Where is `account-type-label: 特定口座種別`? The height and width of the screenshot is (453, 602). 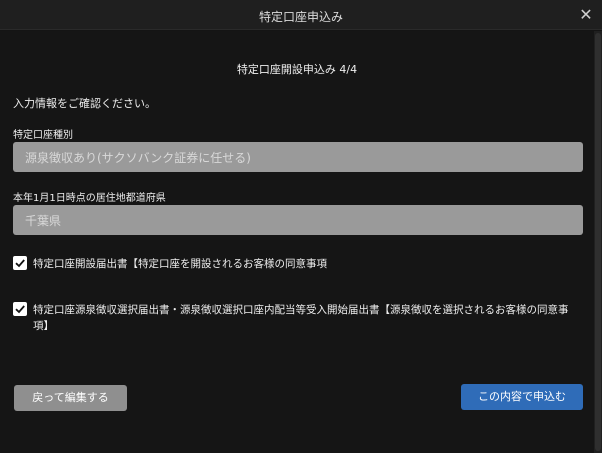 account-type-label: 特定口座種別 is located at coordinates (43, 135).